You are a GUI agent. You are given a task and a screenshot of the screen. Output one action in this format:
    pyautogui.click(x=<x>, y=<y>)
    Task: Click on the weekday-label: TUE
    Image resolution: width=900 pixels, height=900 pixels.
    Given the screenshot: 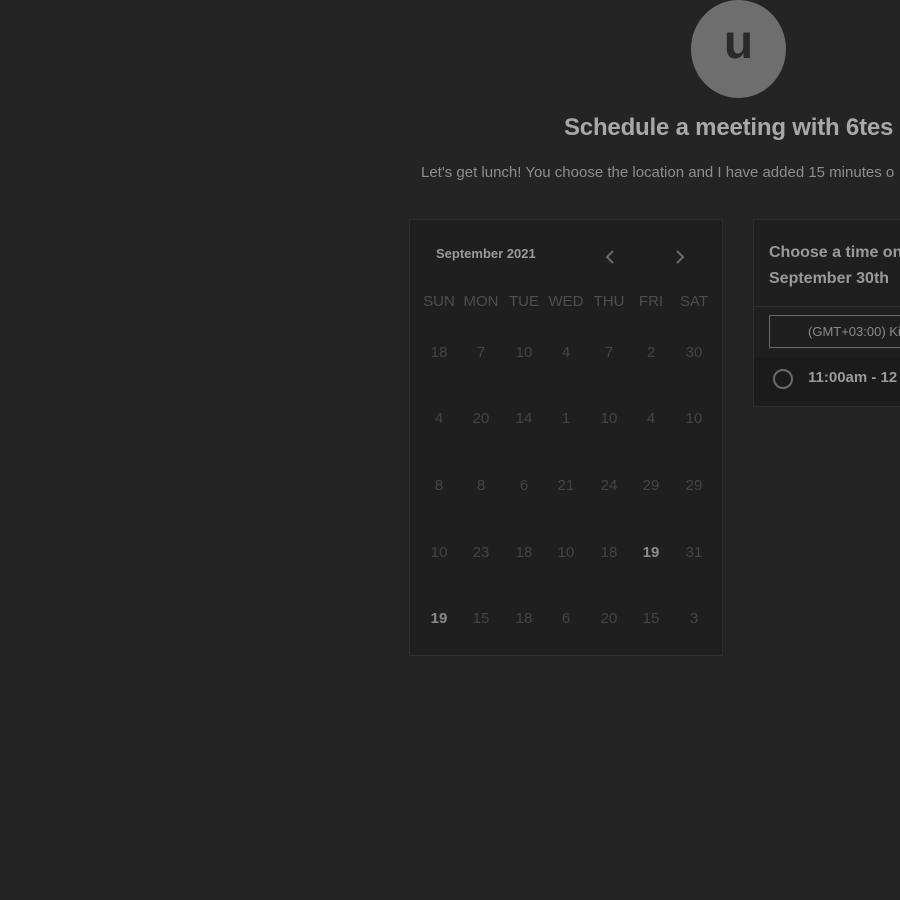 What is the action you would take?
    pyautogui.click(x=524, y=301)
    